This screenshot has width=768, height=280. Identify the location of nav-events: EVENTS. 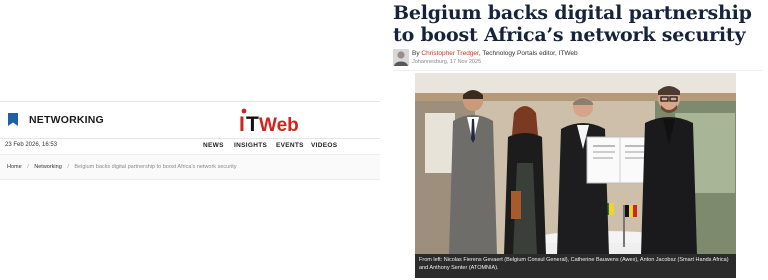
(290, 145).